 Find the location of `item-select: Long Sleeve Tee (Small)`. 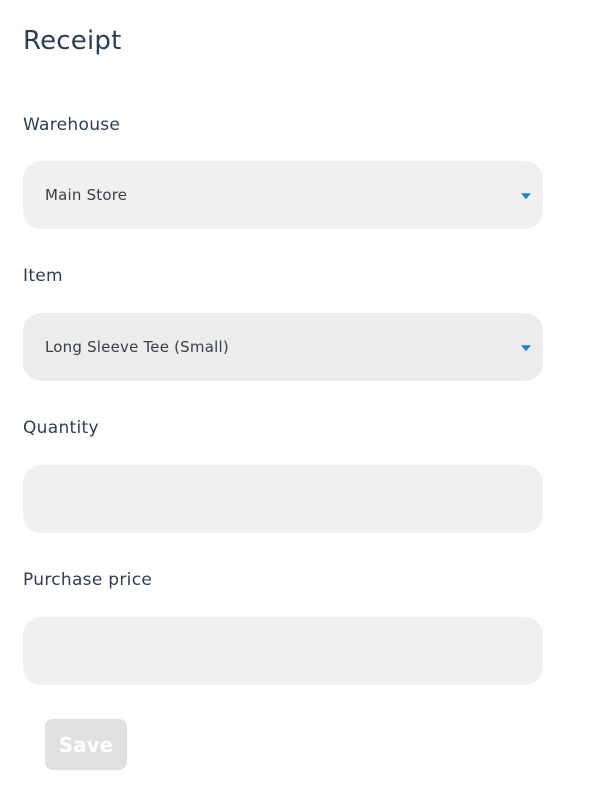

item-select: Long Sleeve Tee (Small) is located at coordinates (283, 347).